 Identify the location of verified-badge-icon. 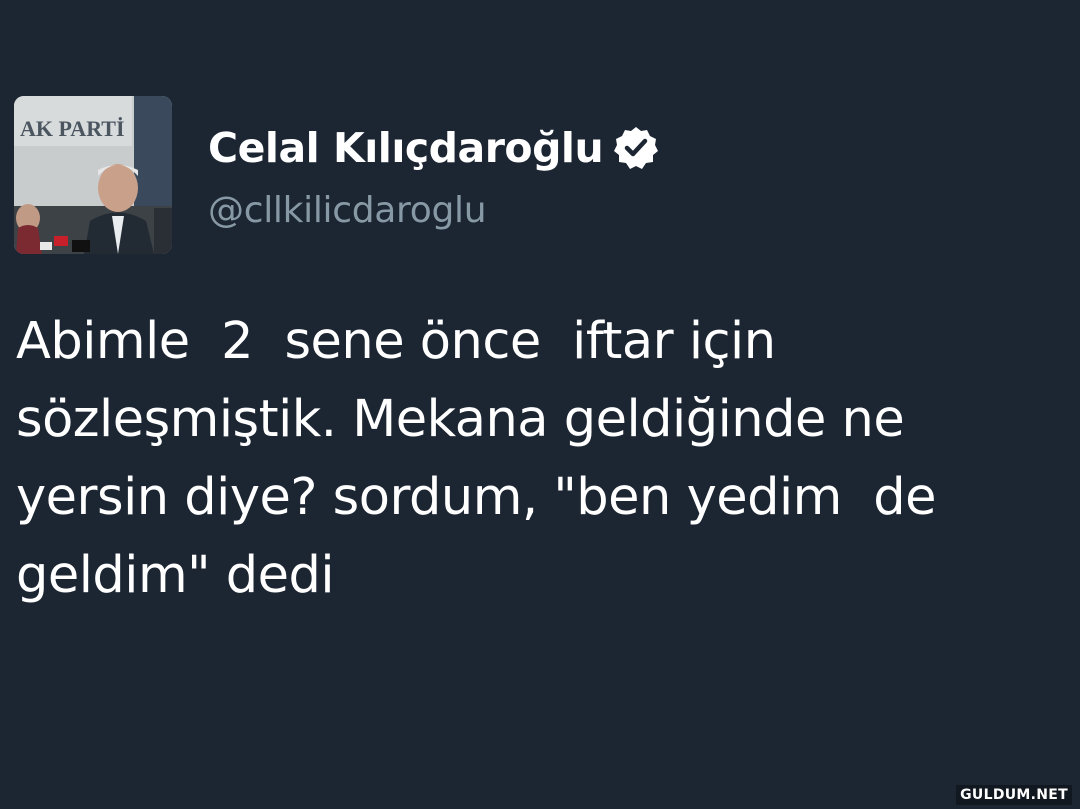
(636, 148).